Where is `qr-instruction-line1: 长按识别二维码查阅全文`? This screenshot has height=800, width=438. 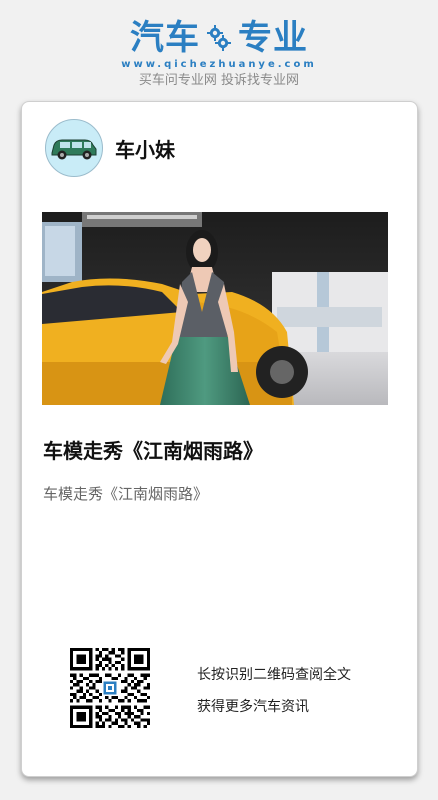
qr-instruction-line1: 长按识别二维码查阅全文 is located at coordinates (274, 675).